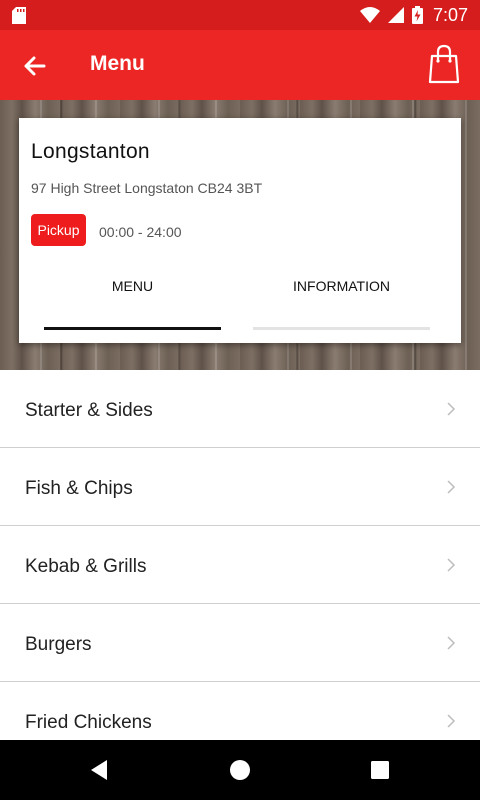 The width and height of the screenshot is (480, 800). Describe the element at coordinates (132, 293) in the screenshot. I see `tab-menu: MENU` at that location.